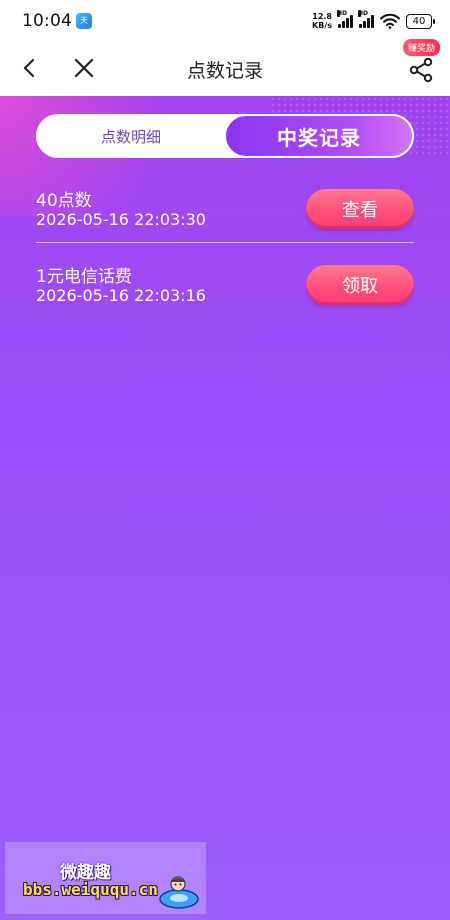  Describe the element at coordinates (322, 16) in the screenshot. I see `network-speed-value: 12.8` at that location.